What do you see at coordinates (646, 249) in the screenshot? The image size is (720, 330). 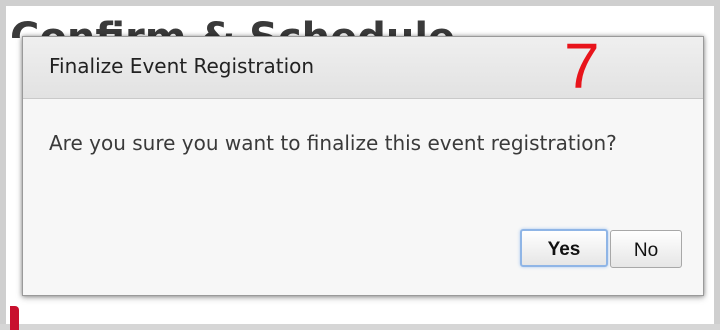 I see `no-button: No` at bounding box center [646, 249].